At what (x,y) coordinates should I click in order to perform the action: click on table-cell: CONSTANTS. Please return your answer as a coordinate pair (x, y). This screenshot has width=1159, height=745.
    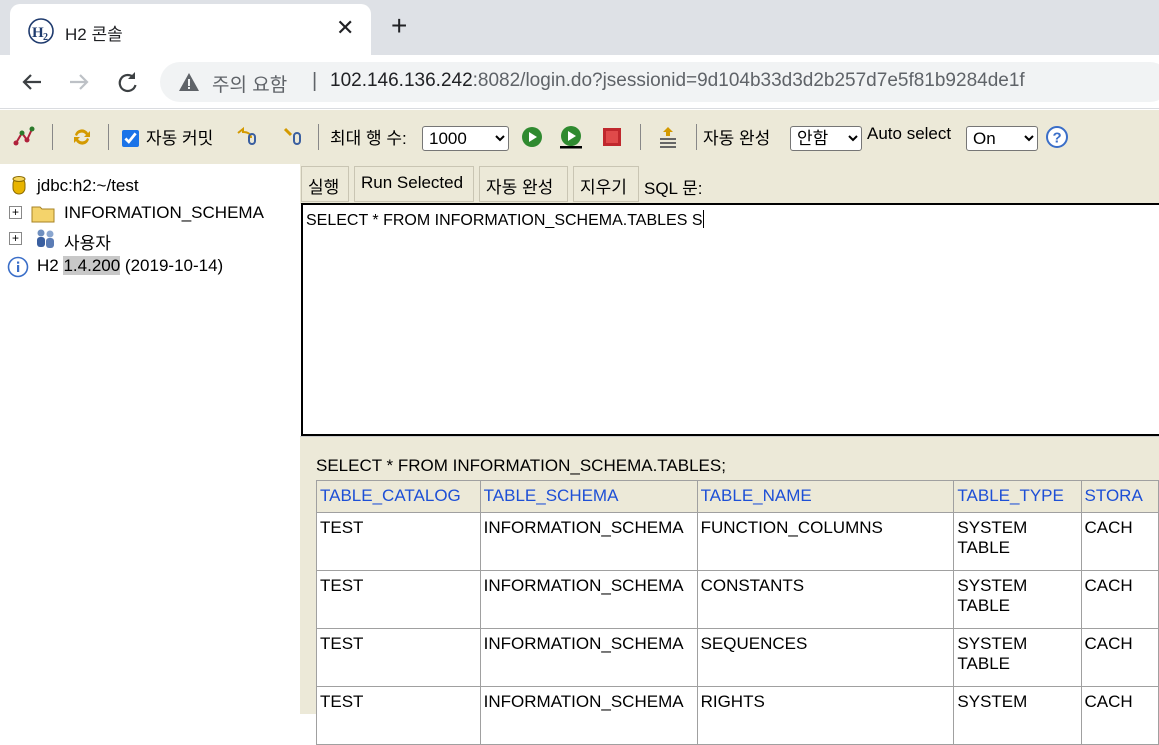
    Looking at the image, I should click on (825, 599).